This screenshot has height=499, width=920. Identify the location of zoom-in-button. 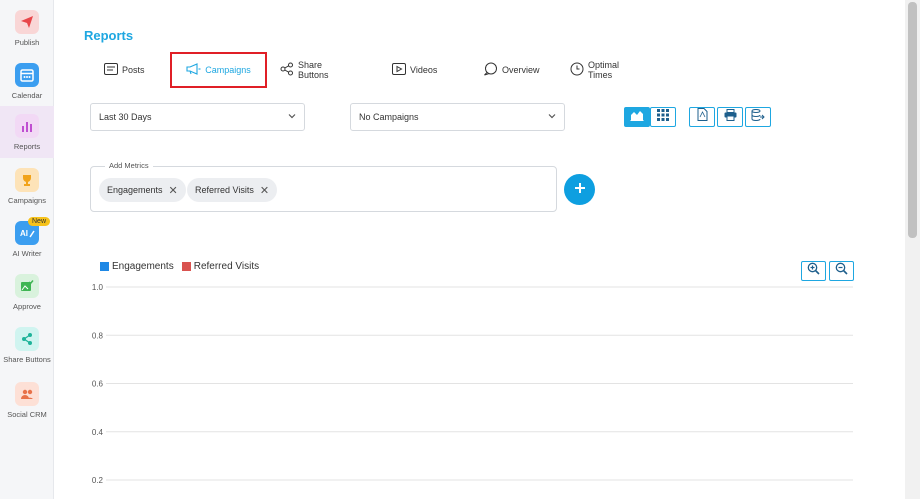
(813, 271).